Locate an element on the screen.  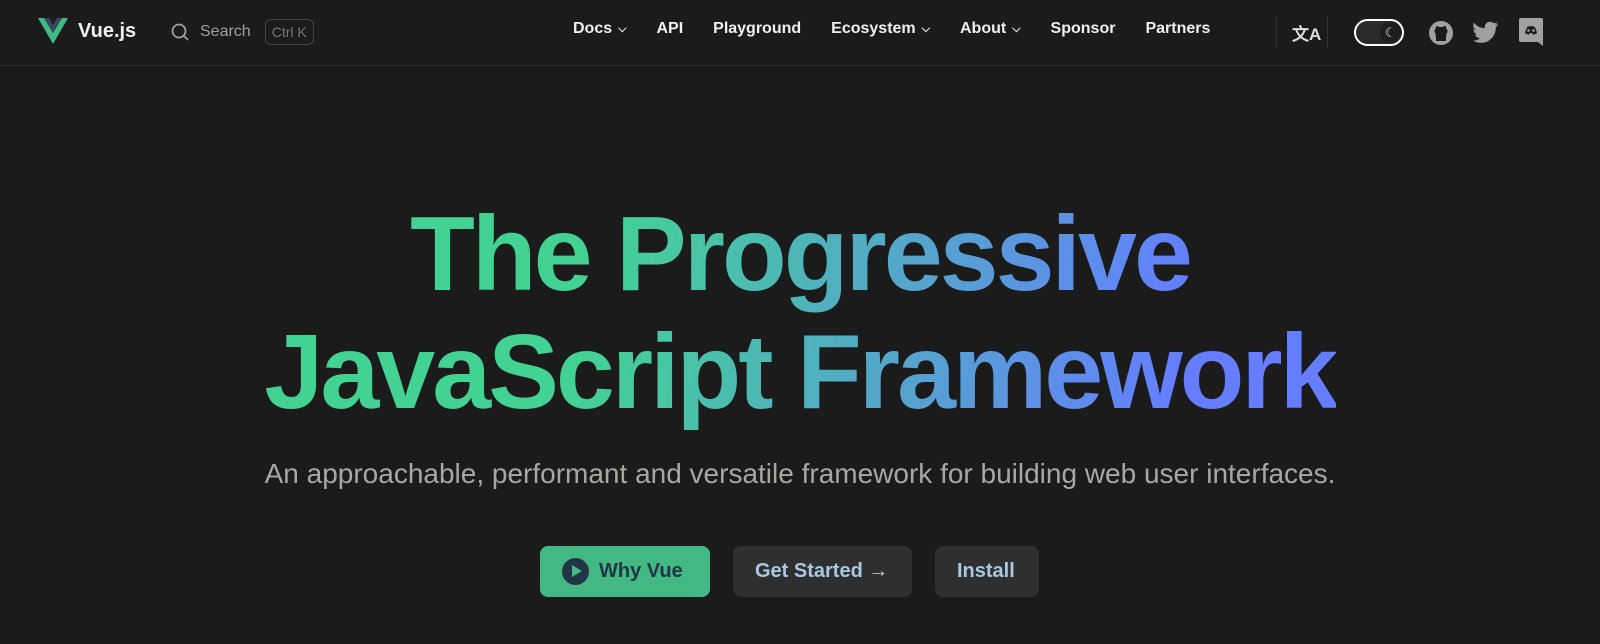
nav-about: About ⌵ is located at coordinates (990, 29).